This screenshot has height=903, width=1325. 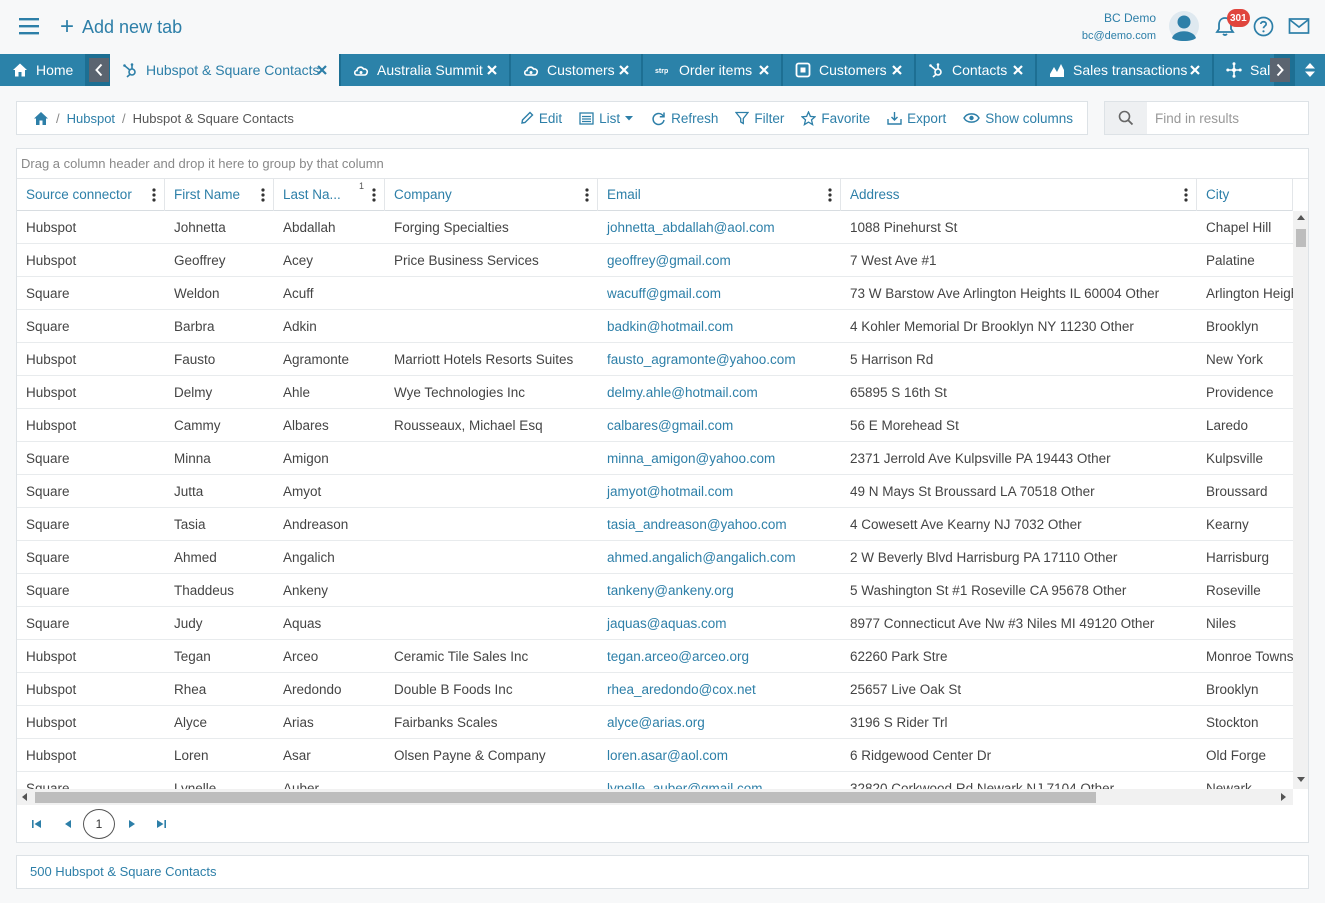 What do you see at coordinates (91, 118) in the screenshot?
I see `breadcrumb-hubspot-link: Hubspot` at bounding box center [91, 118].